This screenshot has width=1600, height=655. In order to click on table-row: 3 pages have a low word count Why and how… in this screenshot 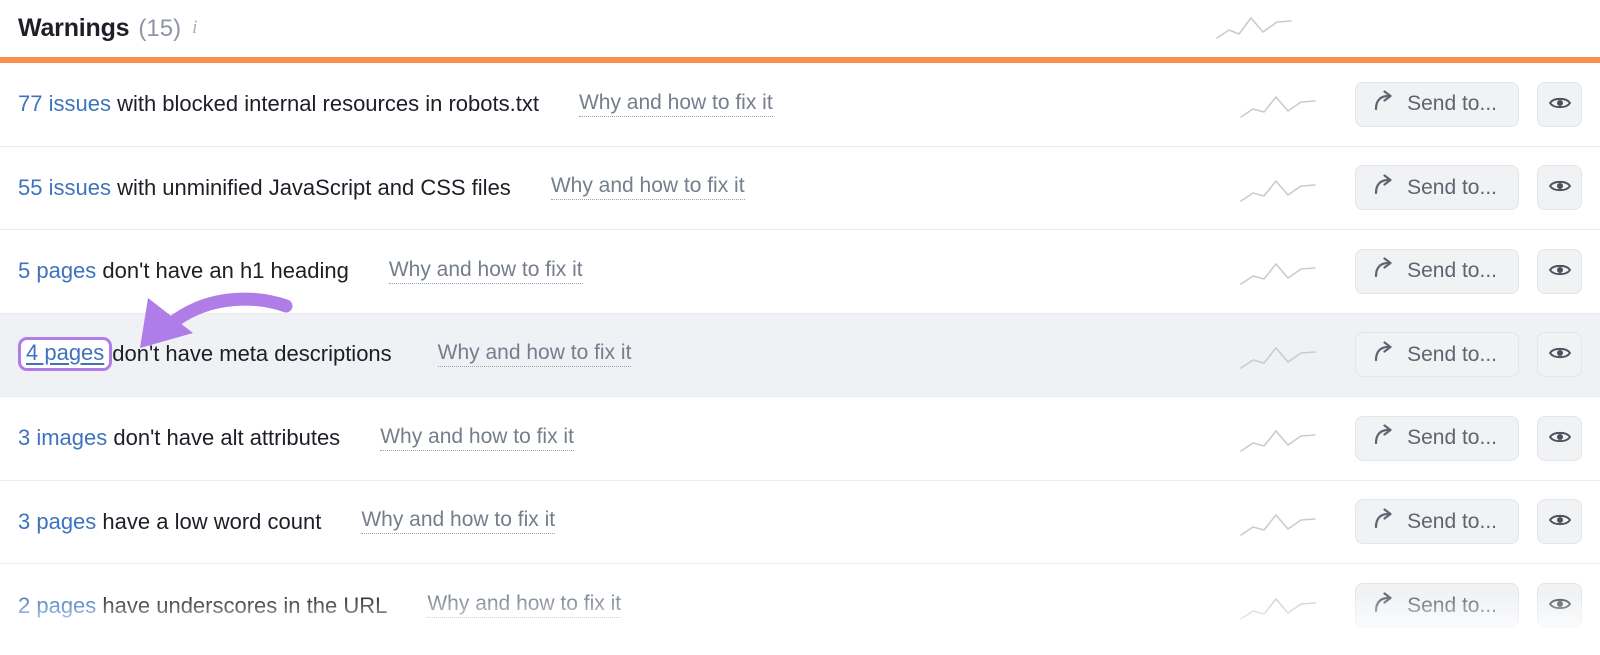, I will do `click(800, 522)`.